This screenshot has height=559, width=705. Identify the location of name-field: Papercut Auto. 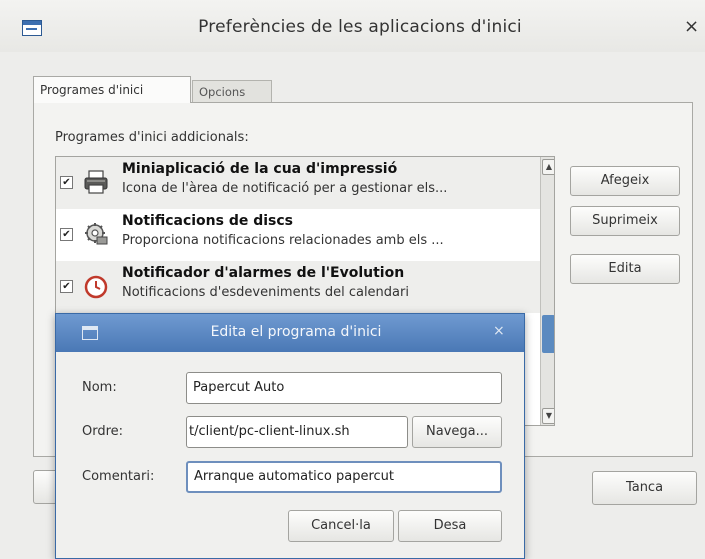
(344, 388).